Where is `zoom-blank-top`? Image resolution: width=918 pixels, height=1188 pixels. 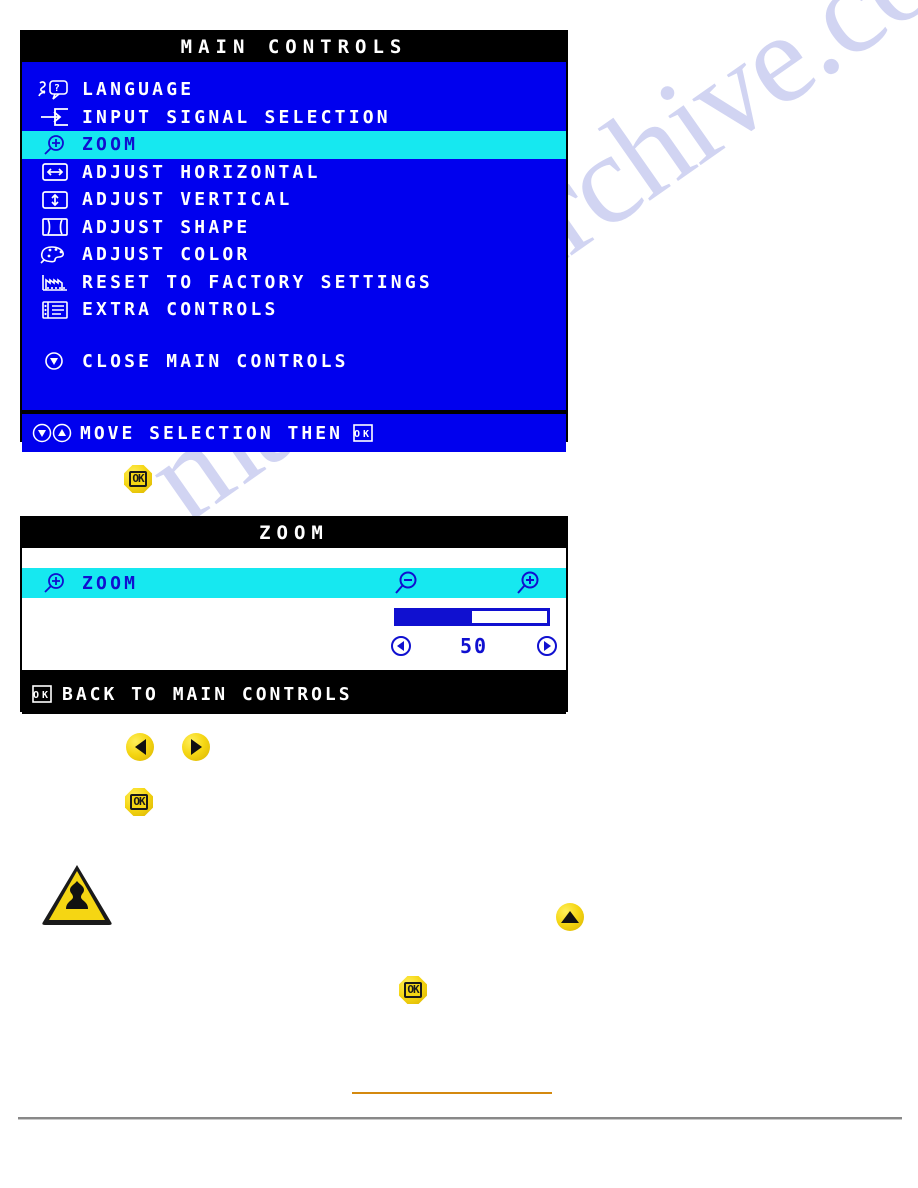 zoom-blank-top is located at coordinates (294, 558).